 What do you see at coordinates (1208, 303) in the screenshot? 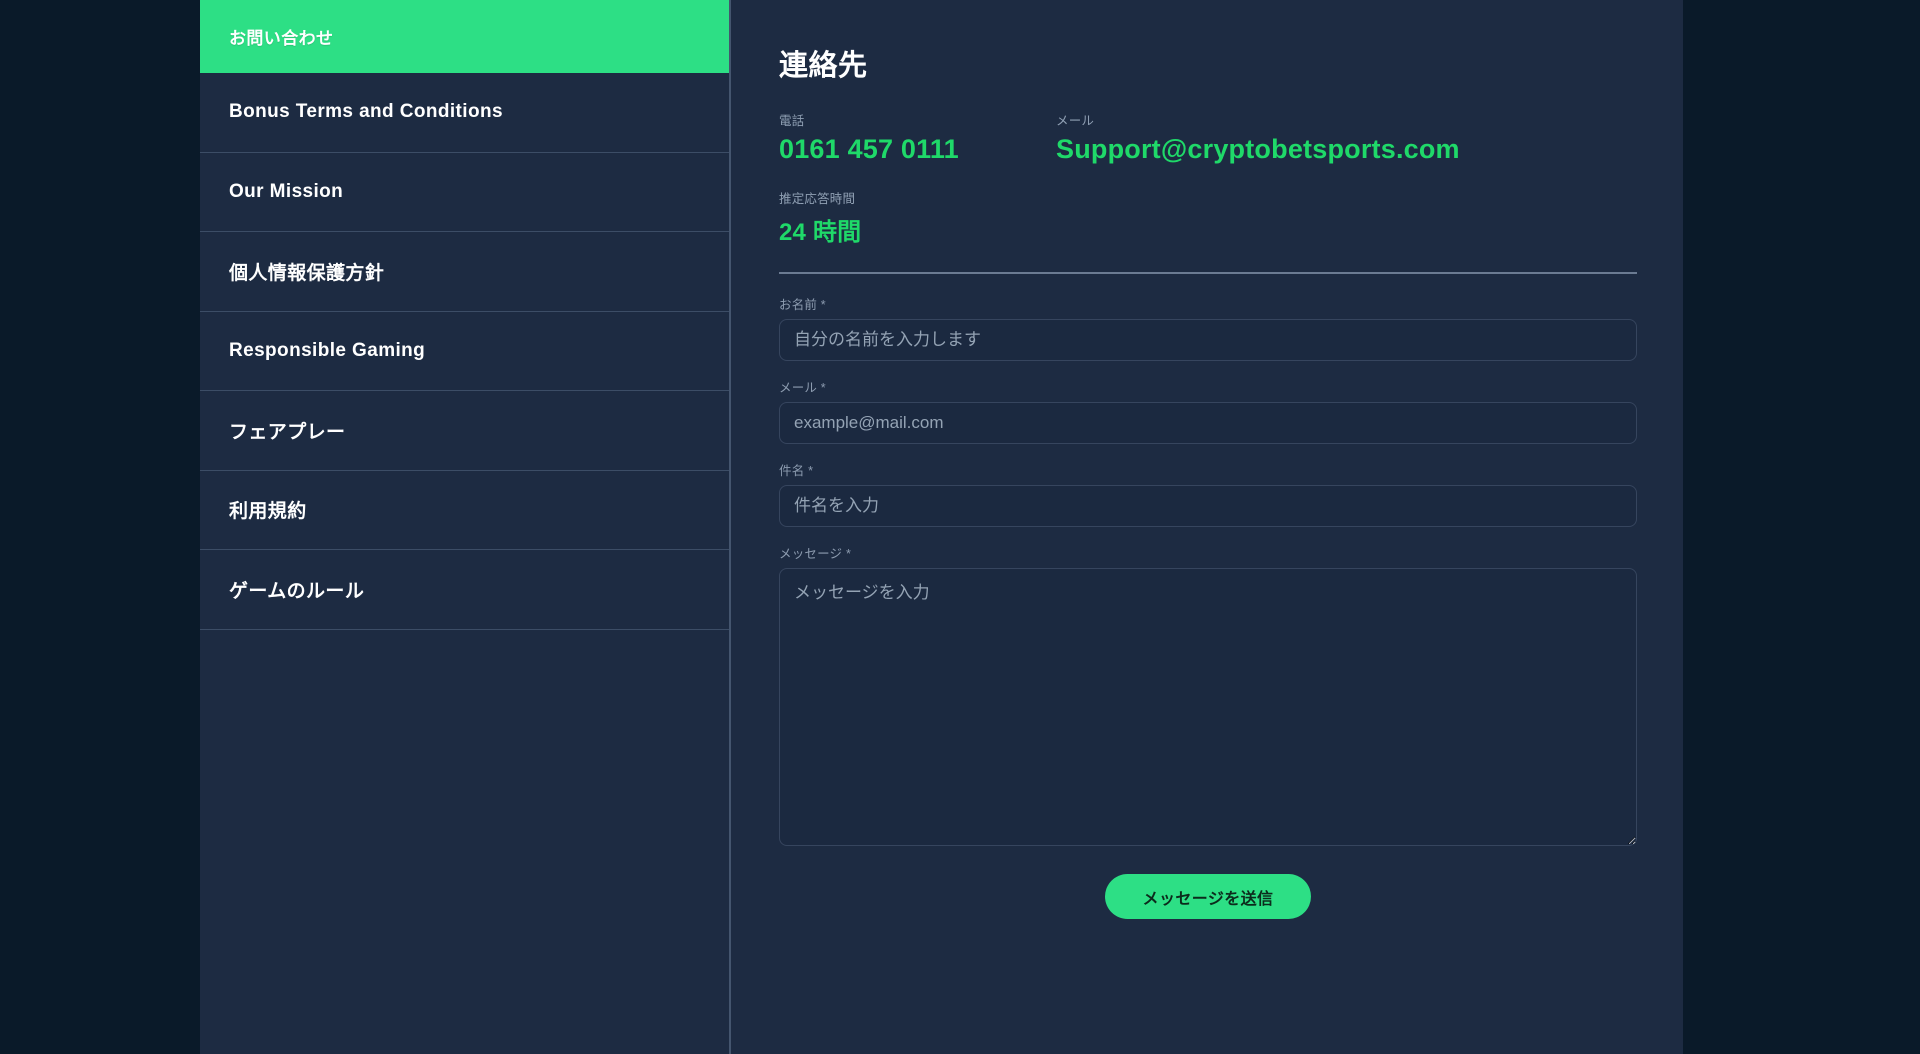
I see `name-field-label: お名前 *` at bounding box center [1208, 303].